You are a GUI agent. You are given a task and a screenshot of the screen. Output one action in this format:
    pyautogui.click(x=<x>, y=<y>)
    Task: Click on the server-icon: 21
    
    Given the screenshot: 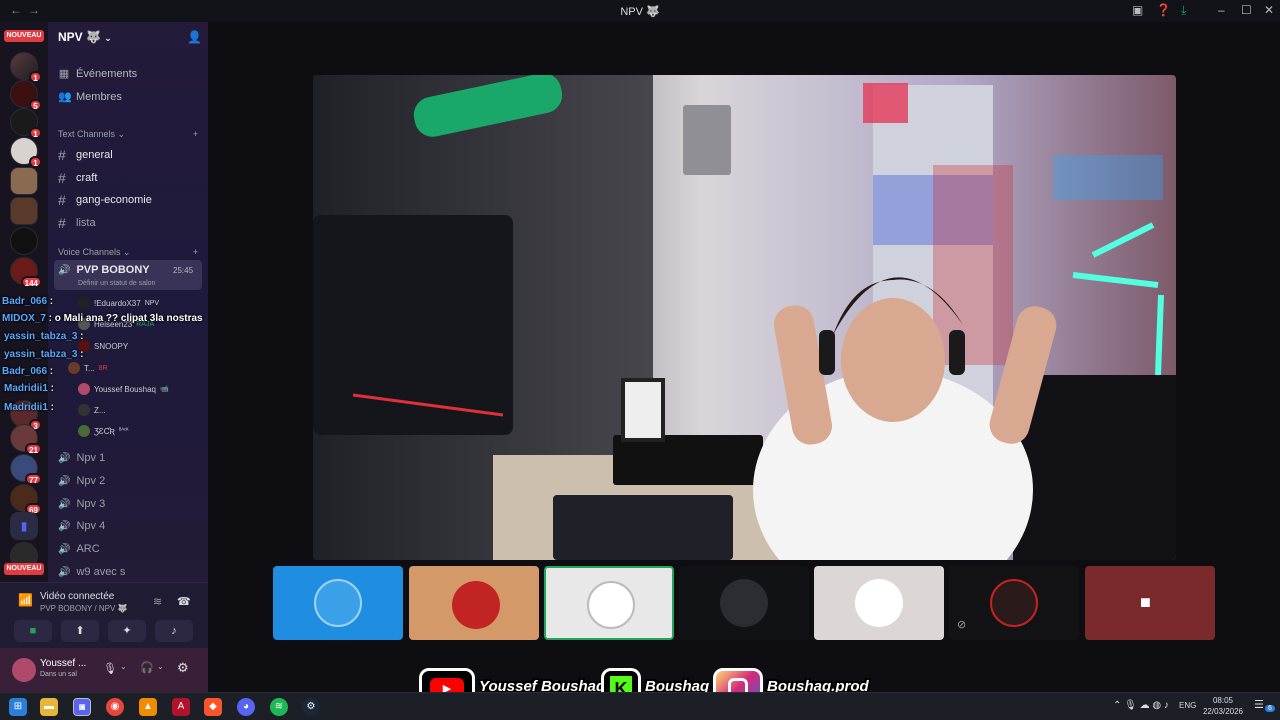 What is the action you would take?
    pyautogui.click(x=26, y=439)
    